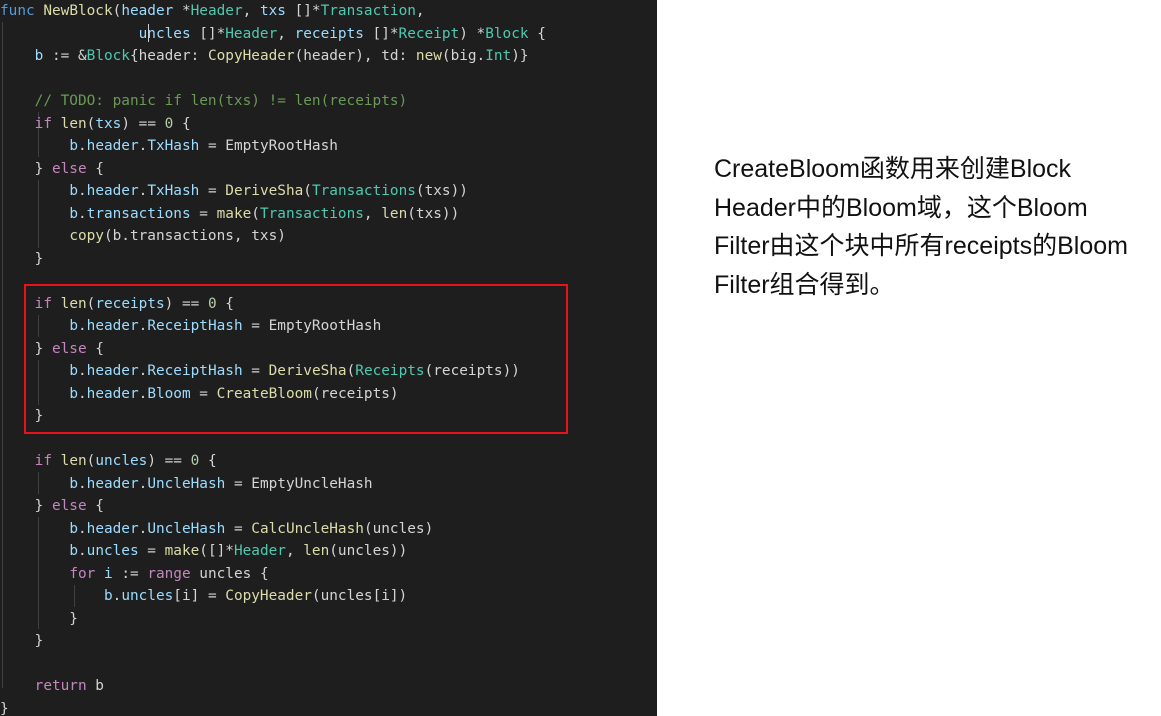 This screenshot has height=716, width=1161. Describe the element at coordinates (60, 686) in the screenshot. I see `code-token: return` at that location.